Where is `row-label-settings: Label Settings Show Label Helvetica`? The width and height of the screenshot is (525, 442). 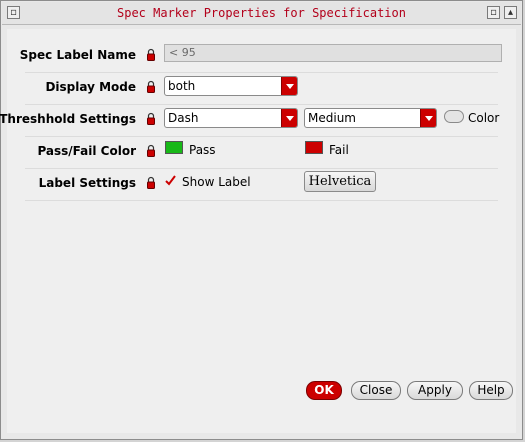
row-label-settings: Label Settings Show Label Helvetica is located at coordinates (261, 185).